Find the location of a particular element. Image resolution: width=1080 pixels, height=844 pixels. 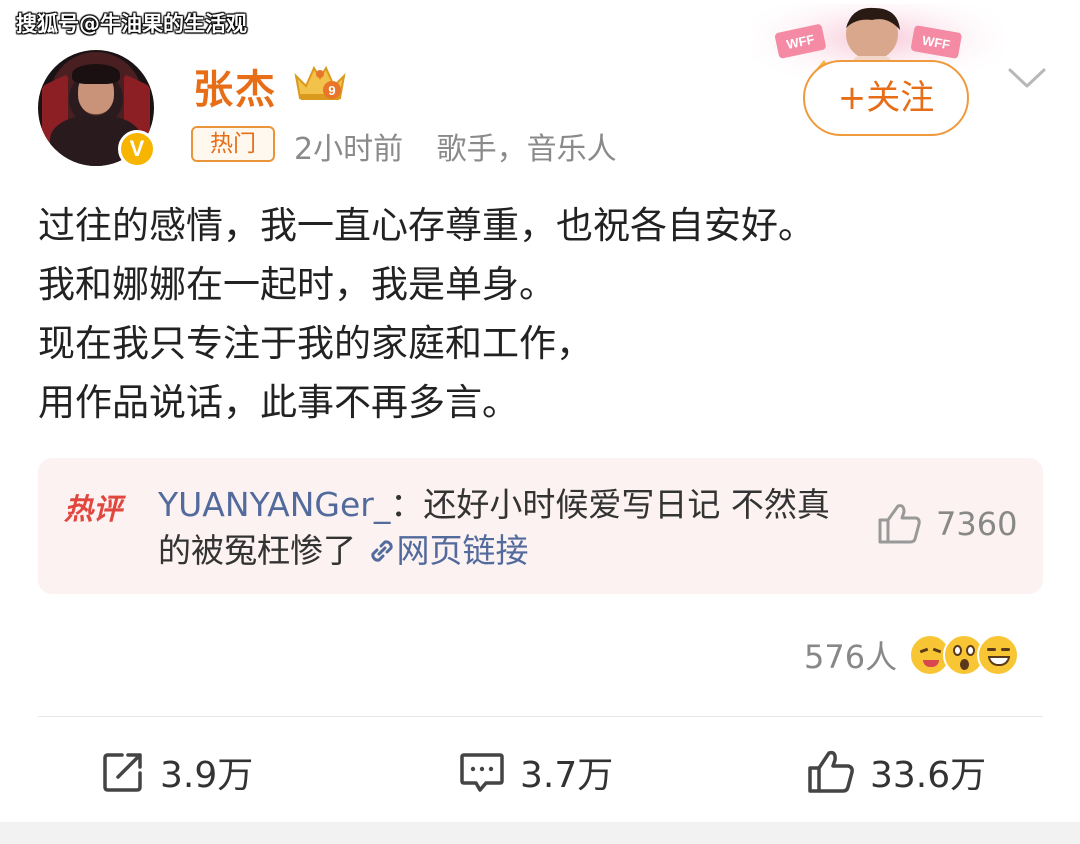

hot-comment-like-count: 7360 is located at coordinates (977, 524).